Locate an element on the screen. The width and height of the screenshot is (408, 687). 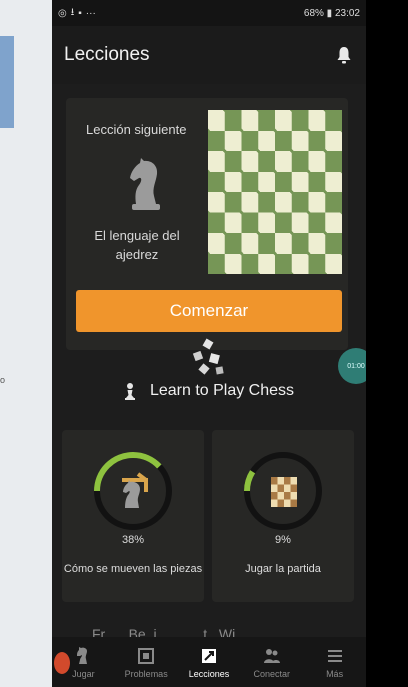
course-card-movement: 38% Cómo se mueven las piezas is located at coordinates (133, 516).